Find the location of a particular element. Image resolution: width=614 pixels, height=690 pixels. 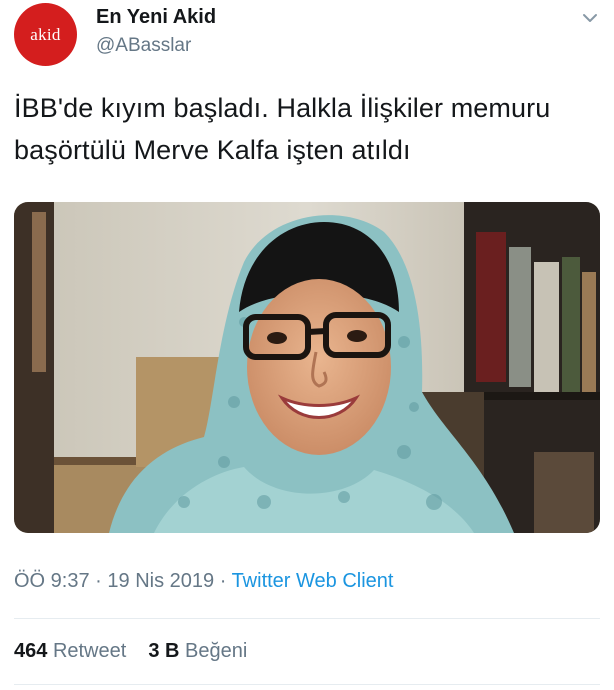

likes-stat: 3 B Beğeni is located at coordinates (197, 651).